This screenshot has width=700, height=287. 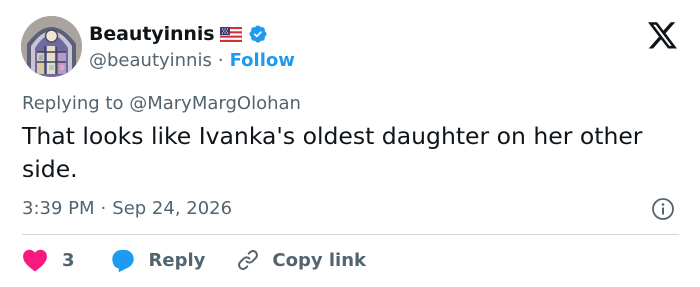 I want to click on verified-badge-icon, so click(x=258, y=34).